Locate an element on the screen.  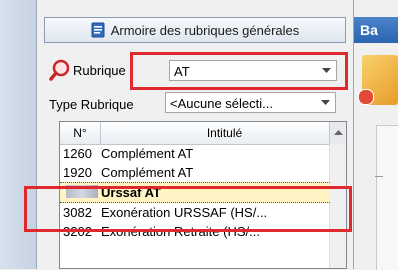
right-panel: Ba is located at coordinates (375, 135).